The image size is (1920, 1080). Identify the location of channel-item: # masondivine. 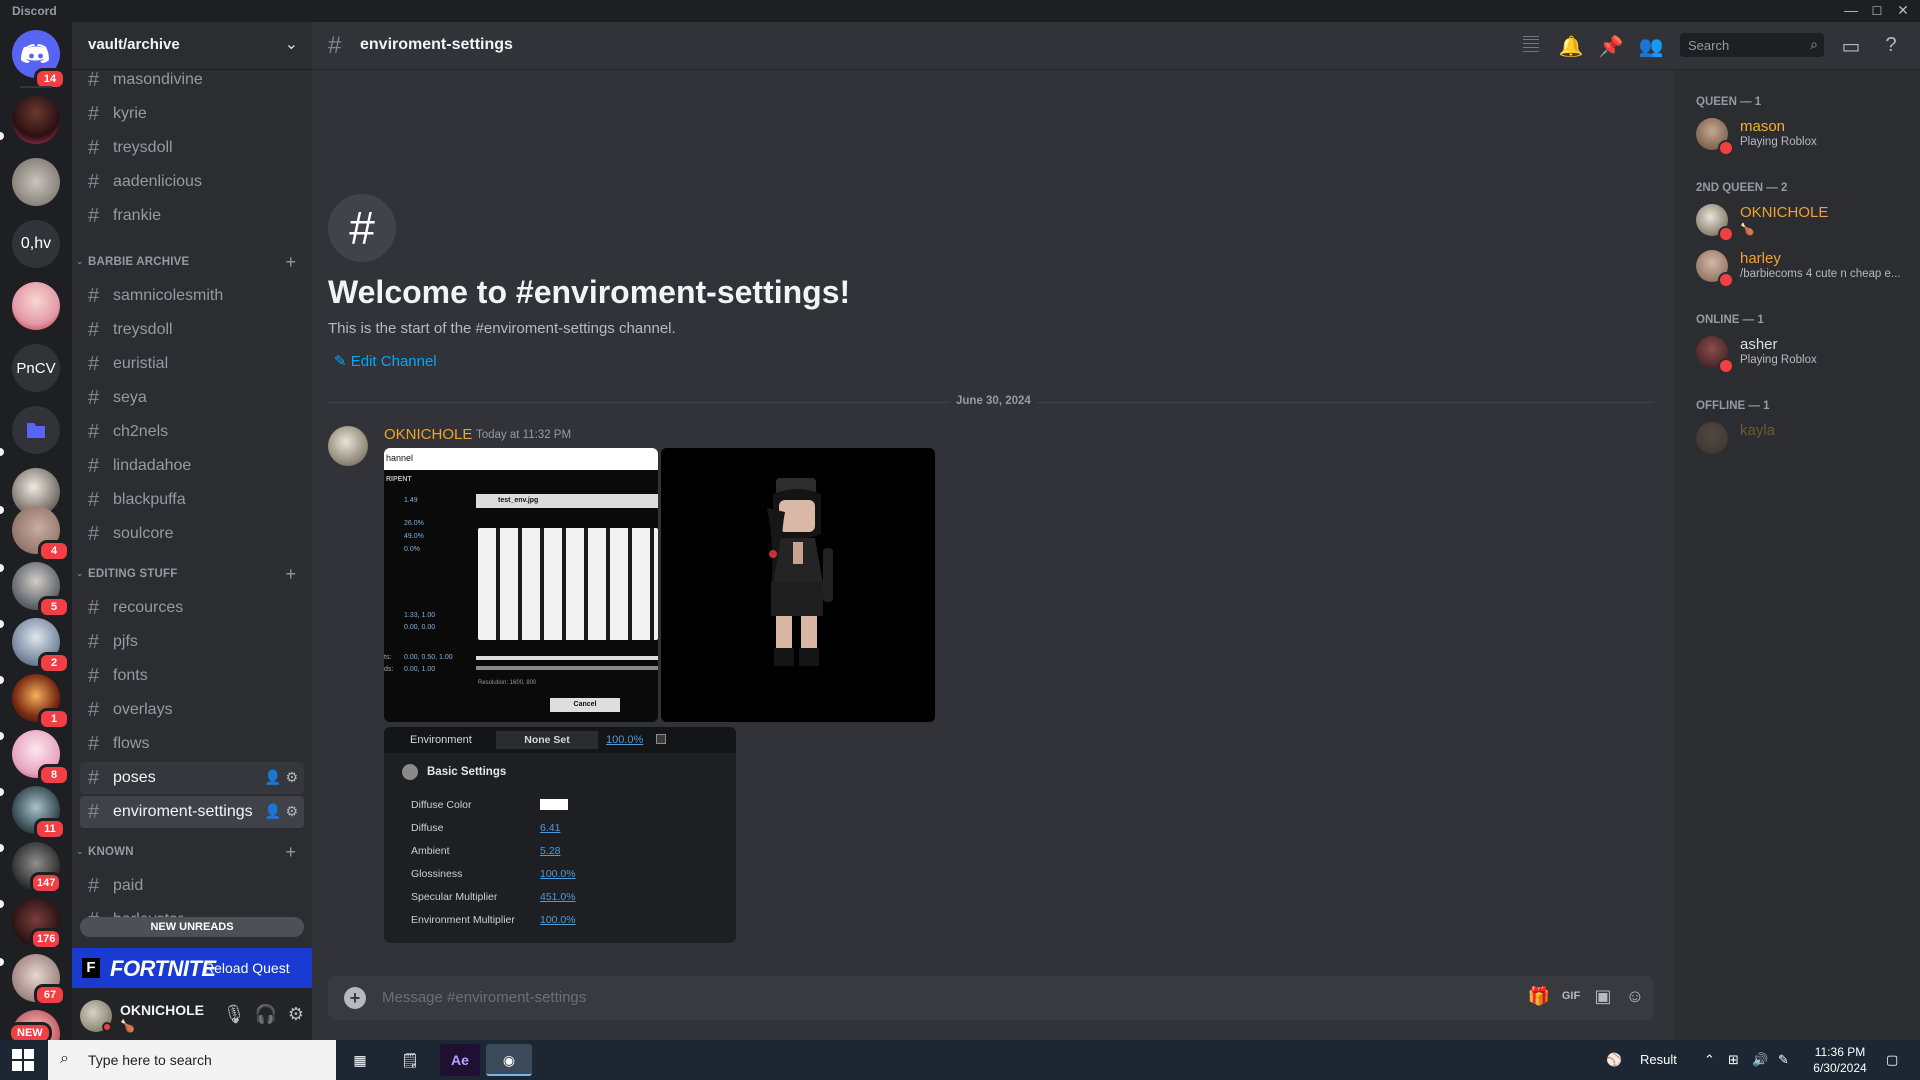
(192, 83).